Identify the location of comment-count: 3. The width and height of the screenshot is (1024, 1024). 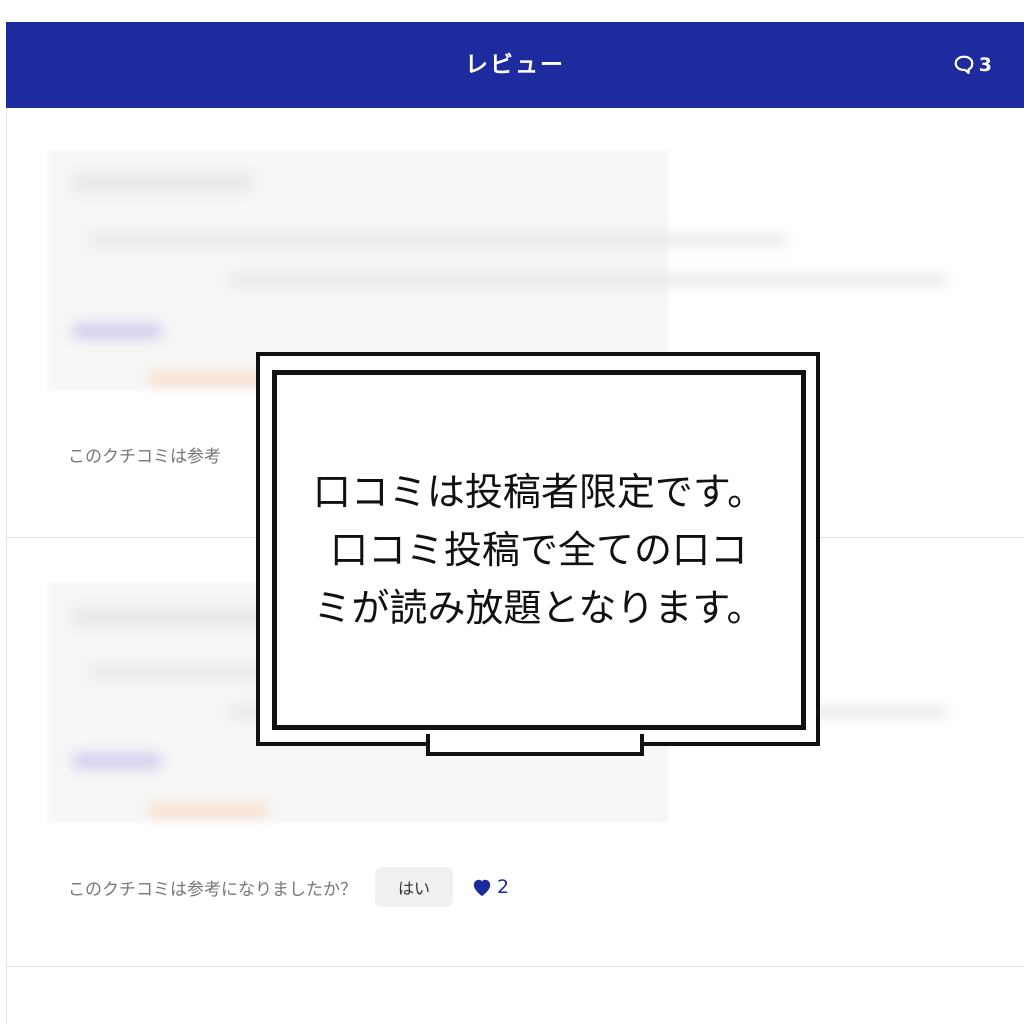
(972, 65).